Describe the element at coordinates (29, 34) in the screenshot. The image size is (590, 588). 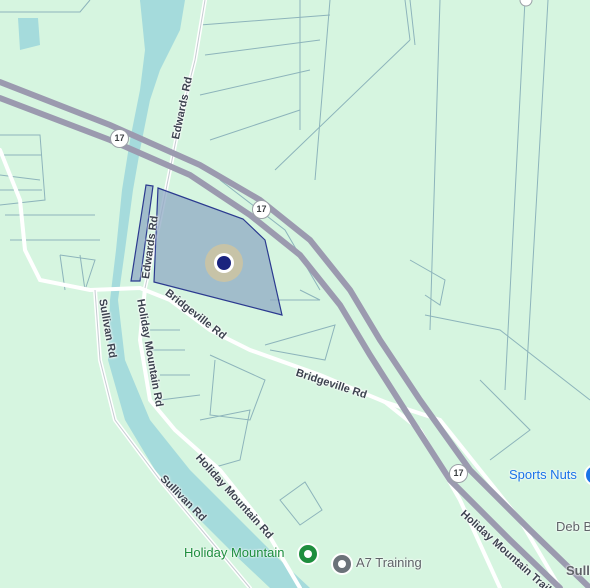
I see `pond` at that location.